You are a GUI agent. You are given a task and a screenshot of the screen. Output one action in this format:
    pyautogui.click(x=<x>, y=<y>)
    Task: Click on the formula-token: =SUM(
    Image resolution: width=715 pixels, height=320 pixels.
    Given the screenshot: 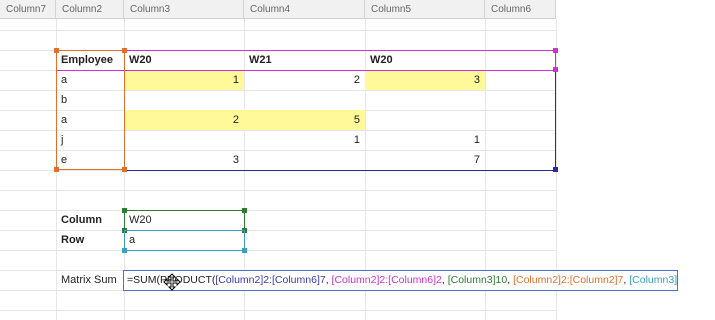 What is the action you would take?
    pyautogui.click(x=143, y=280)
    